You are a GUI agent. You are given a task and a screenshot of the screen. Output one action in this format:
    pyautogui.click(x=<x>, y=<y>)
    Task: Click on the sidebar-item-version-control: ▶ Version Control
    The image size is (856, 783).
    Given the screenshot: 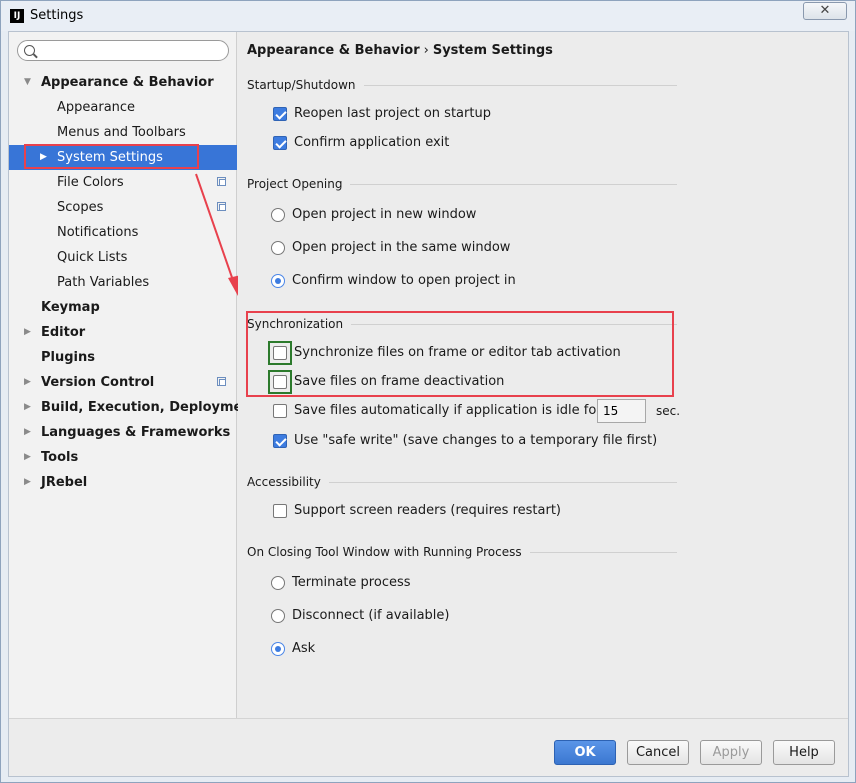 What is the action you would take?
    pyautogui.click(x=123, y=382)
    